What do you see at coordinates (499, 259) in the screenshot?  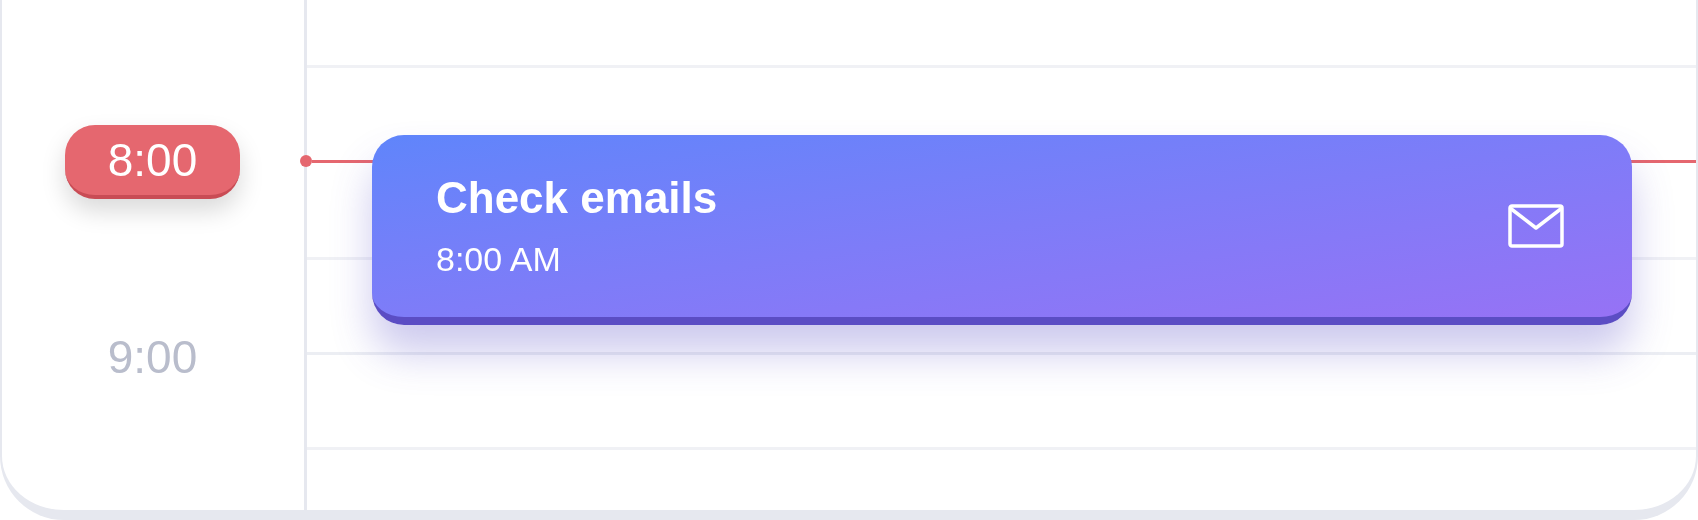 I see `event-time: 8:00 AM` at bounding box center [499, 259].